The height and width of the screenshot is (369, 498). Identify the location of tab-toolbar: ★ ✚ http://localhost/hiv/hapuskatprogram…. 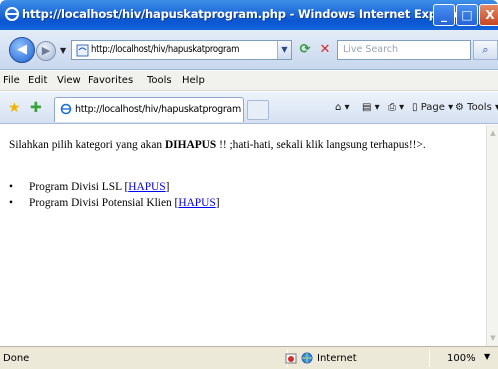
(249, 108).